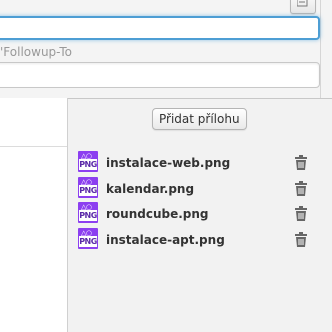  Describe the element at coordinates (33, 215) in the screenshot. I see `compose-body-left` at that location.